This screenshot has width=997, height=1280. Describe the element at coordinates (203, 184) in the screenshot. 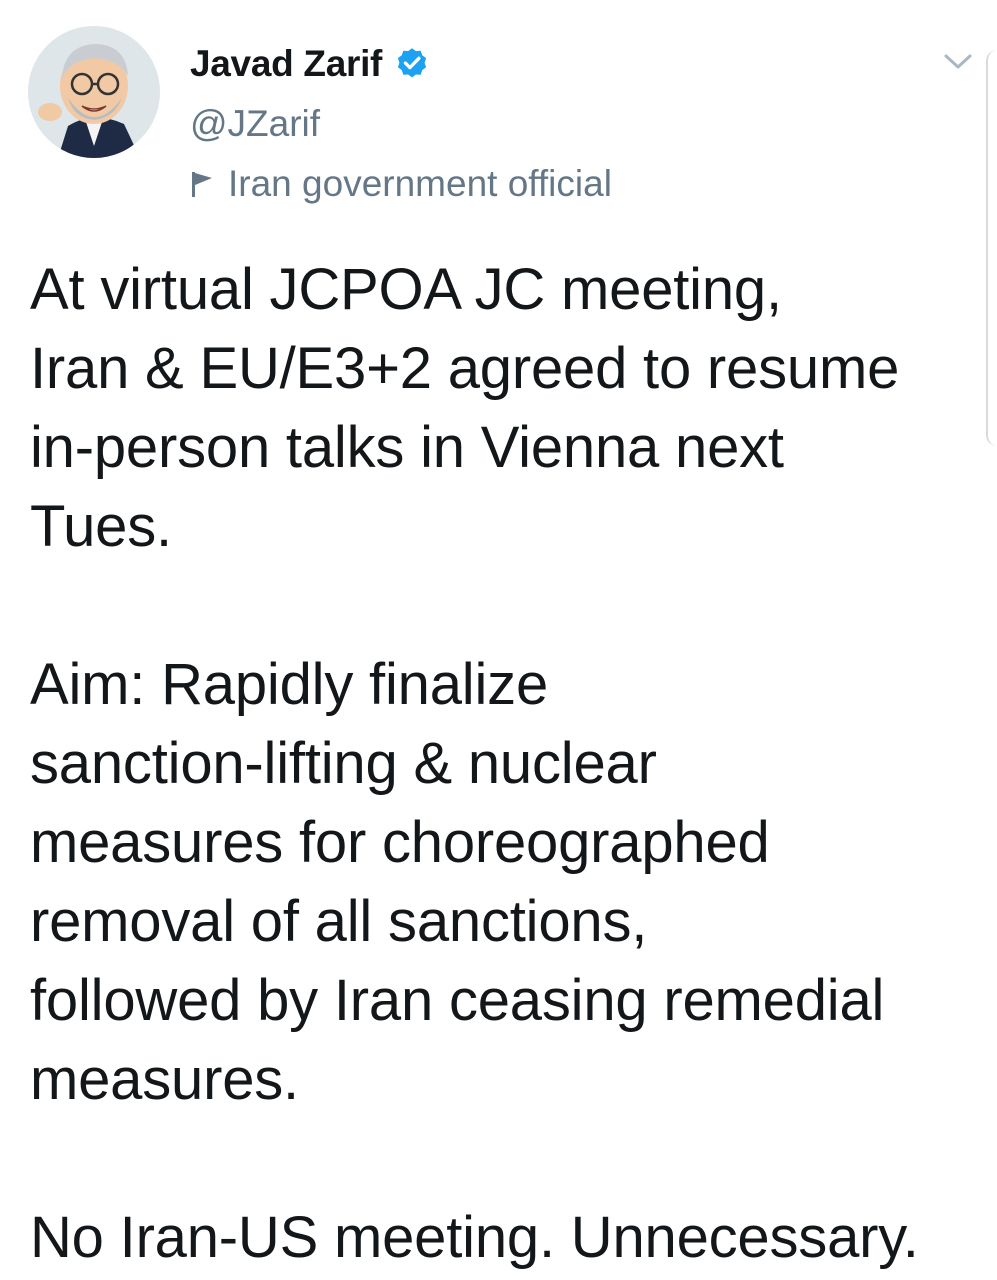

I see `flag-icon` at that location.